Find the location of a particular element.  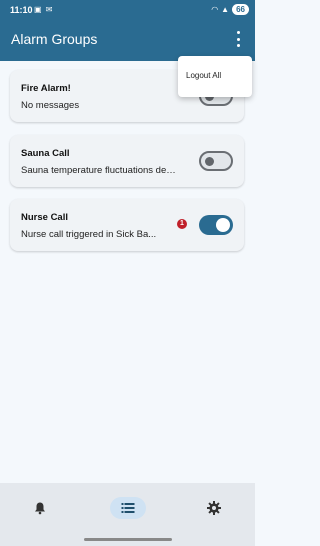

overflow-menu: Logout All is located at coordinates (215, 76).